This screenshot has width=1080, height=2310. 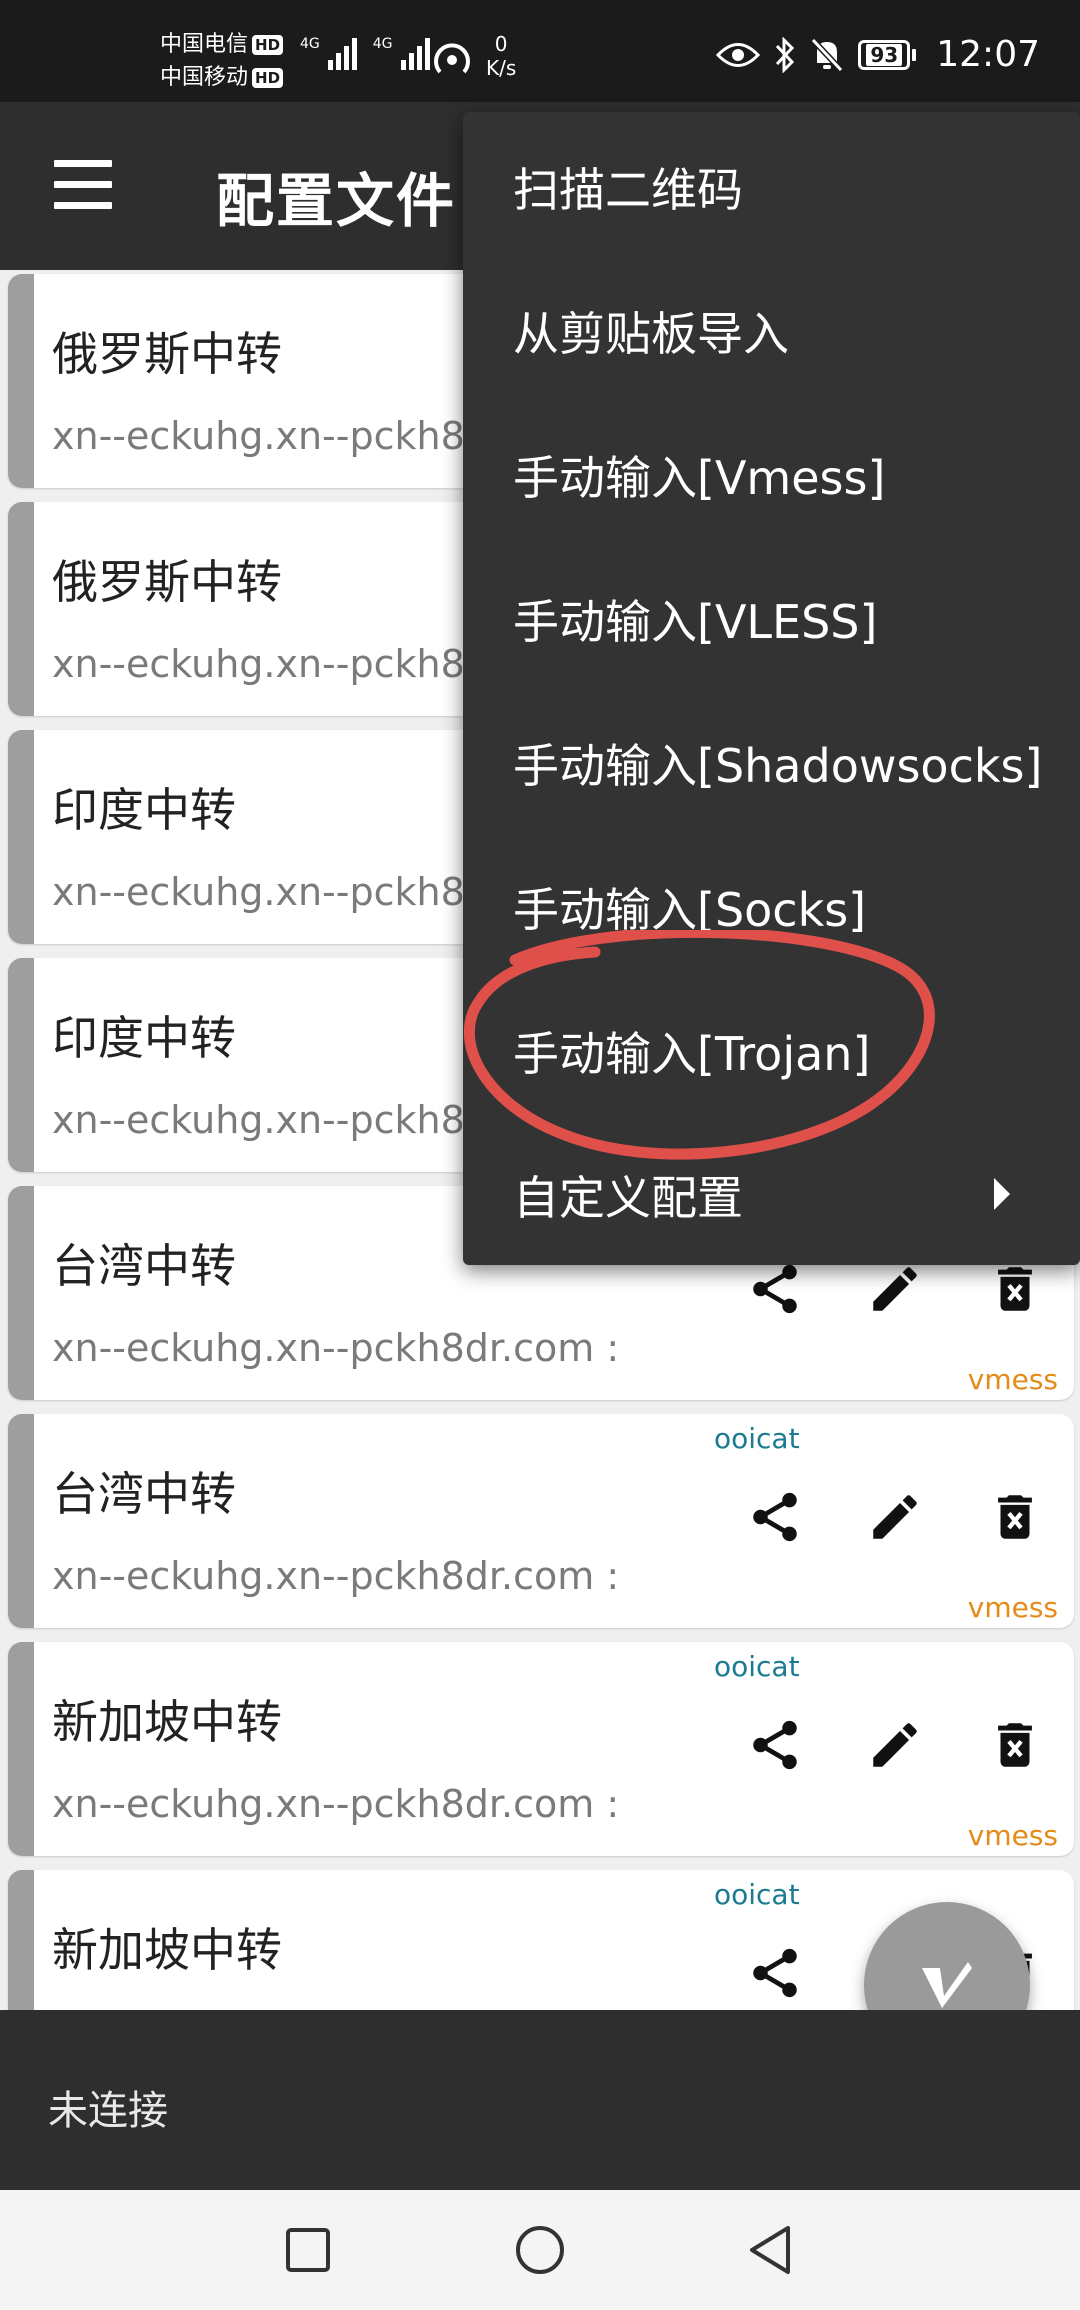 I want to click on carrier-2-label: 中国移动, so click(x=204, y=77).